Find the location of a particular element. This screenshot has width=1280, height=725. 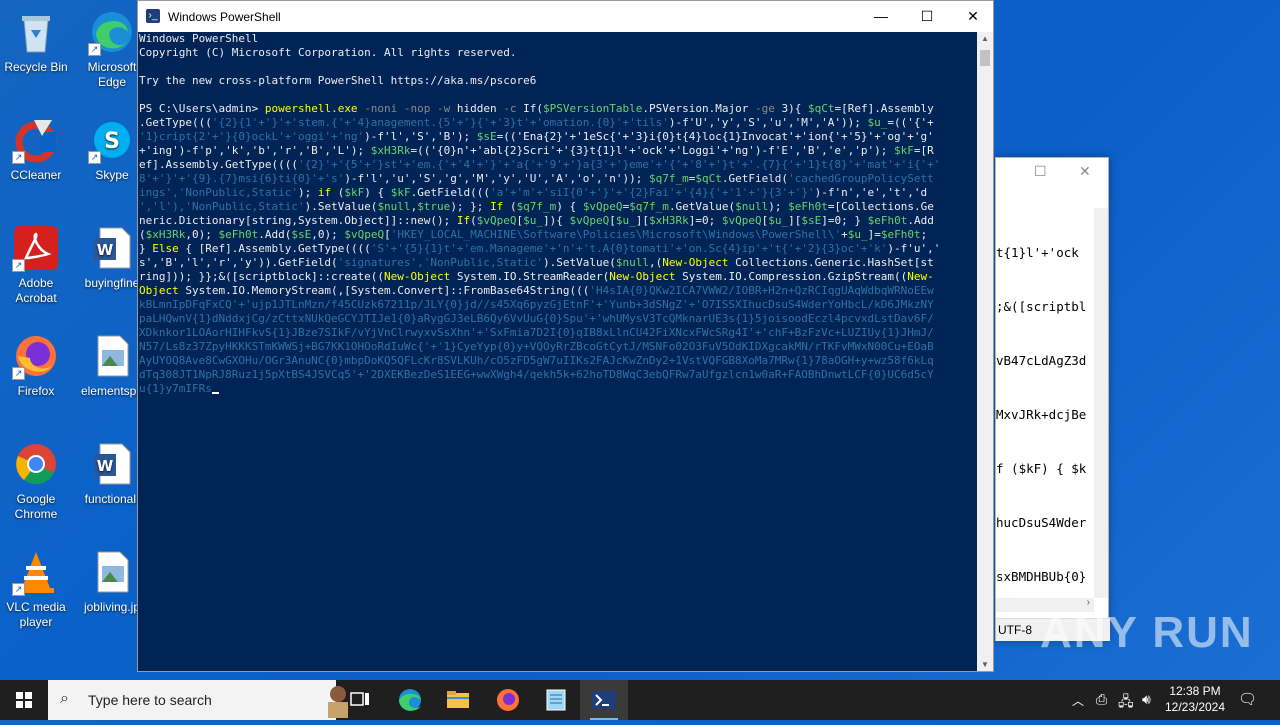

console-scrollbar: ▲ ▼ is located at coordinates (985, 351).